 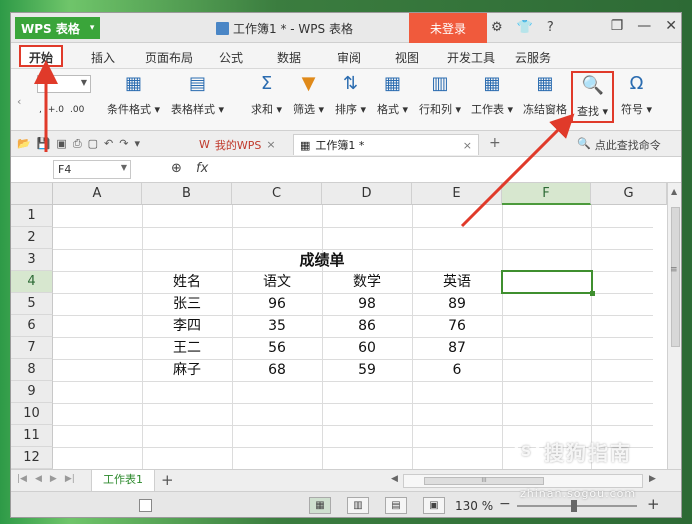 I want to click on document-status-icon, so click(x=145, y=505).